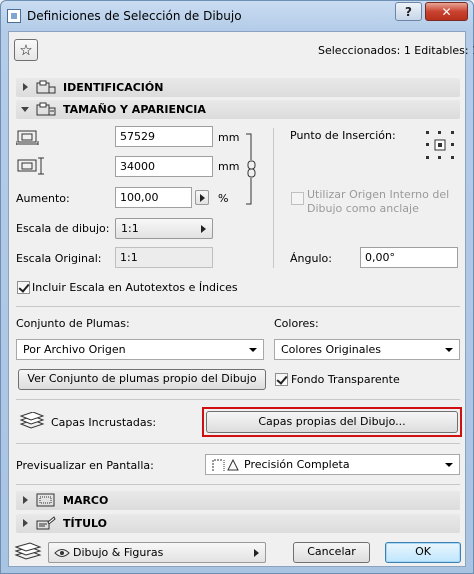  What do you see at coordinates (297, 198) in the screenshot?
I see `origen-interno-checkbox` at bounding box center [297, 198].